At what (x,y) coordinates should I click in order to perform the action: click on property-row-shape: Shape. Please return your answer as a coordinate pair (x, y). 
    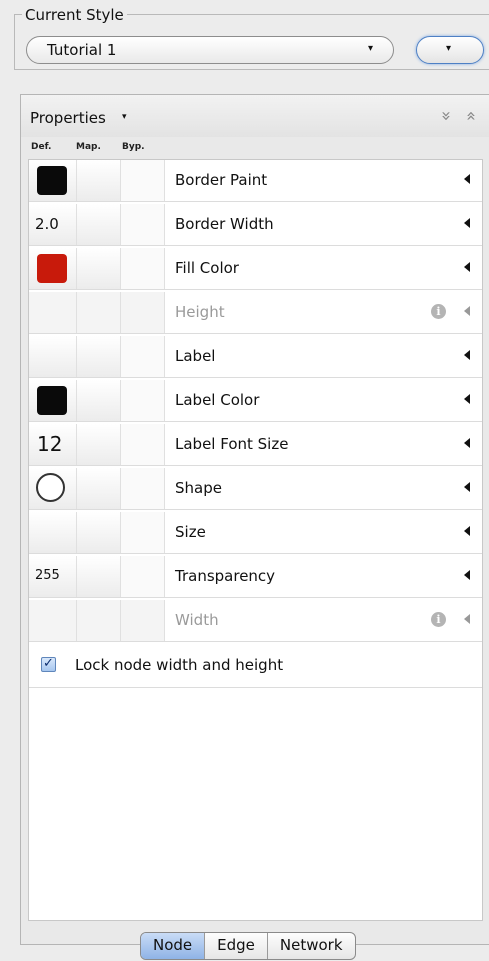
    Looking at the image, I should click on (255, 489).